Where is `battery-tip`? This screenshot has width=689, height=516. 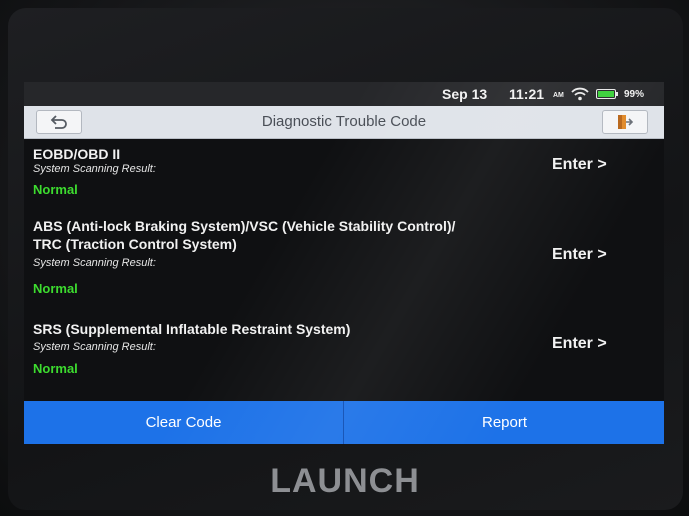 battery-tip is located at coordinates (617, 94).